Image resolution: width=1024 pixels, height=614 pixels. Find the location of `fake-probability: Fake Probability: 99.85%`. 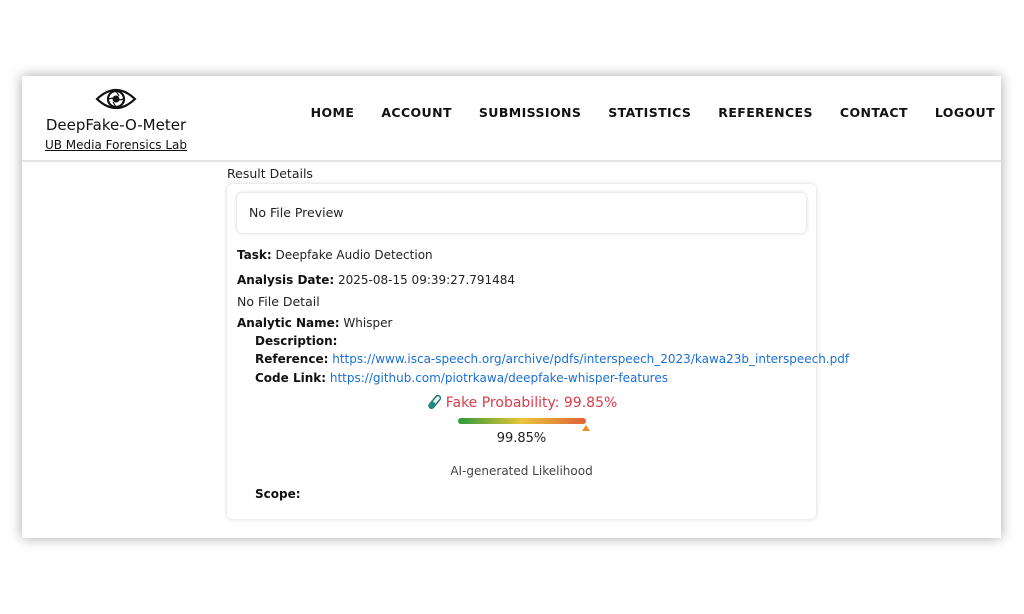

fake-probability: Fake Probability: 99.85% is located at coordinates (521, 402).